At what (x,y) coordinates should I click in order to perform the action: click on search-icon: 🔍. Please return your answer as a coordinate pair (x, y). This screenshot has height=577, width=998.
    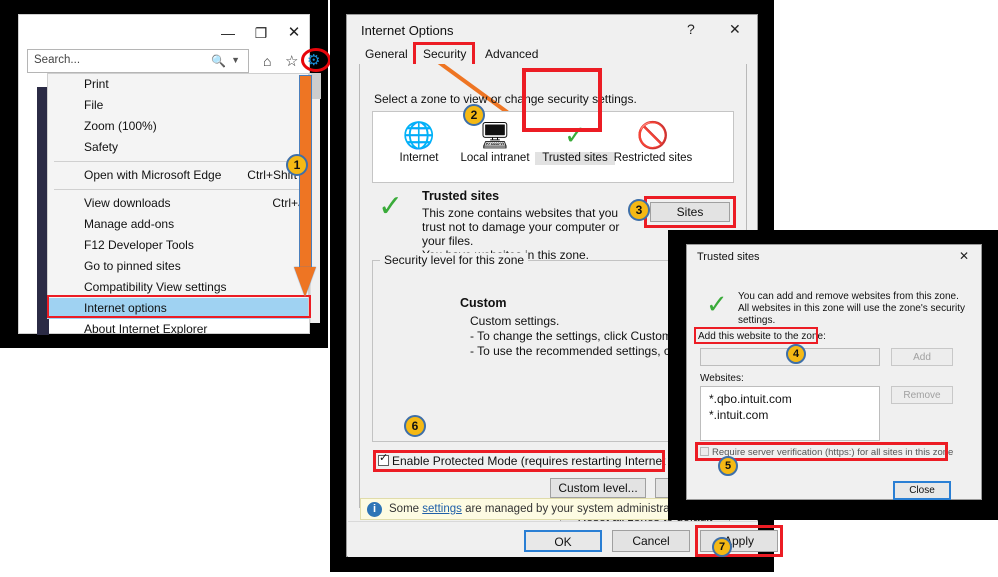
    Looking at the image, I should click on (218, 61).